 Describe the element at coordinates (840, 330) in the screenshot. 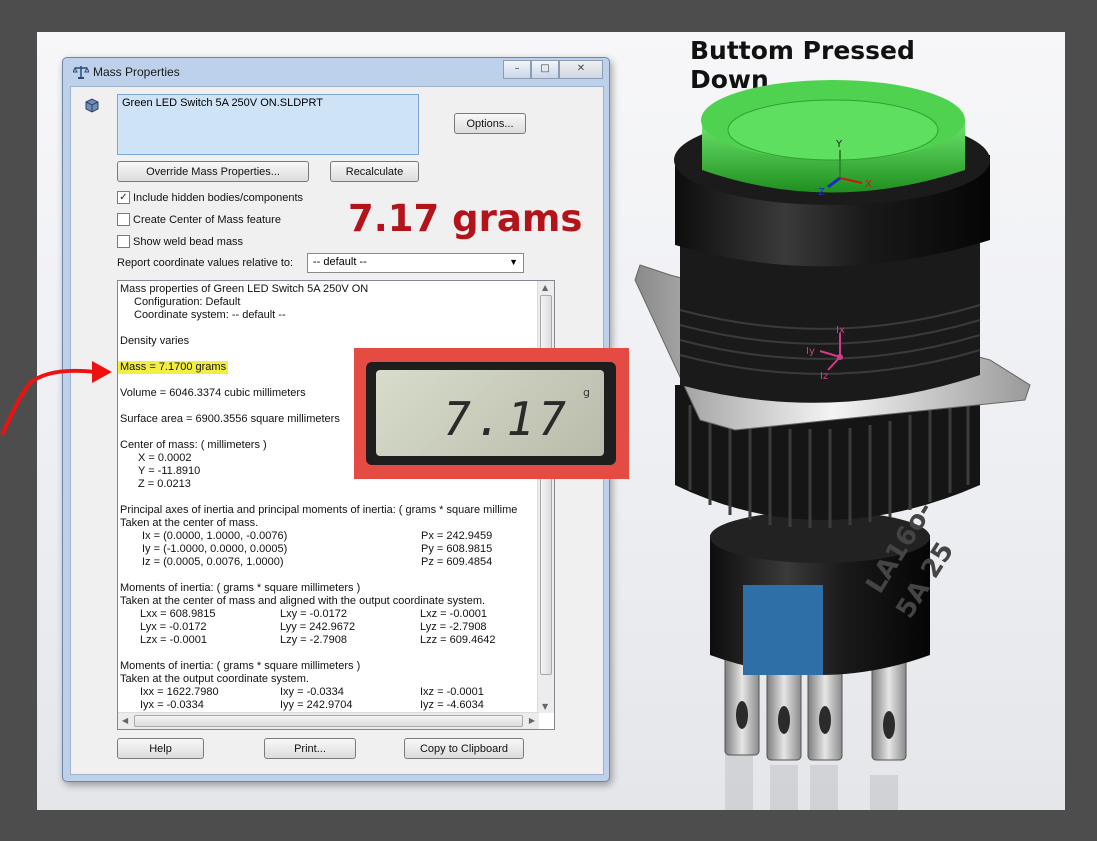

I see `axis-label-ix: Ix` at that location.